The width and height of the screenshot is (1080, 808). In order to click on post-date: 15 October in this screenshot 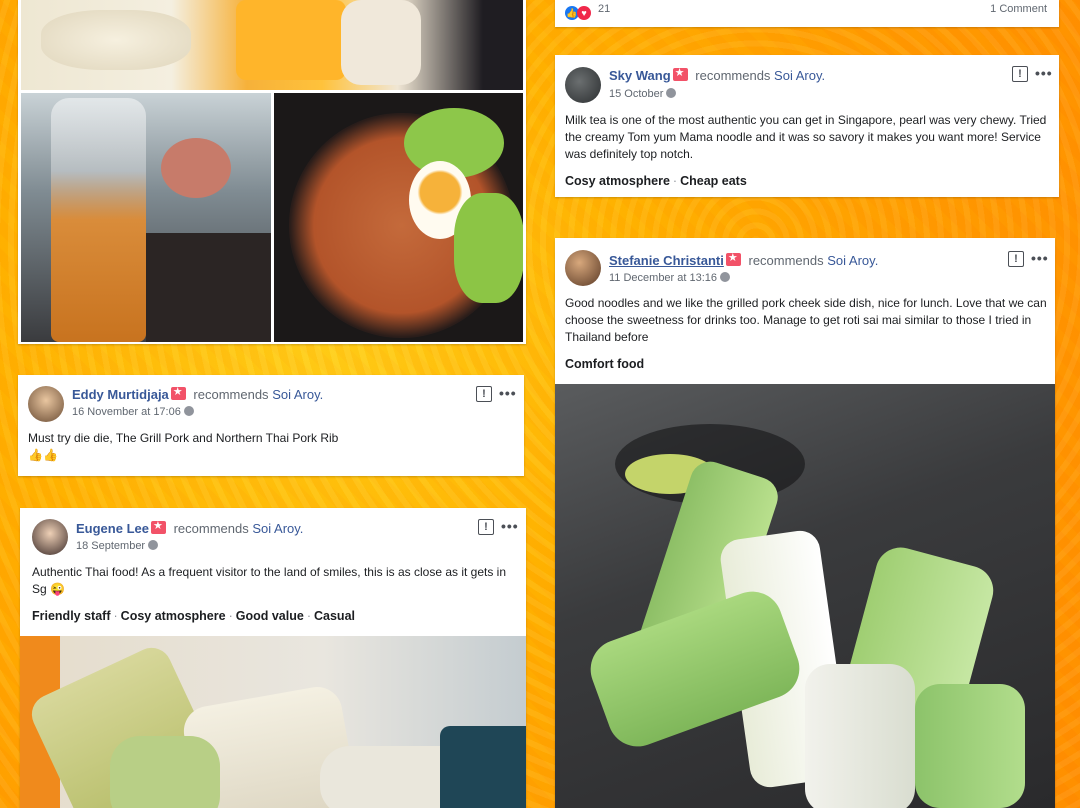, I will do `click(636, 94)`.